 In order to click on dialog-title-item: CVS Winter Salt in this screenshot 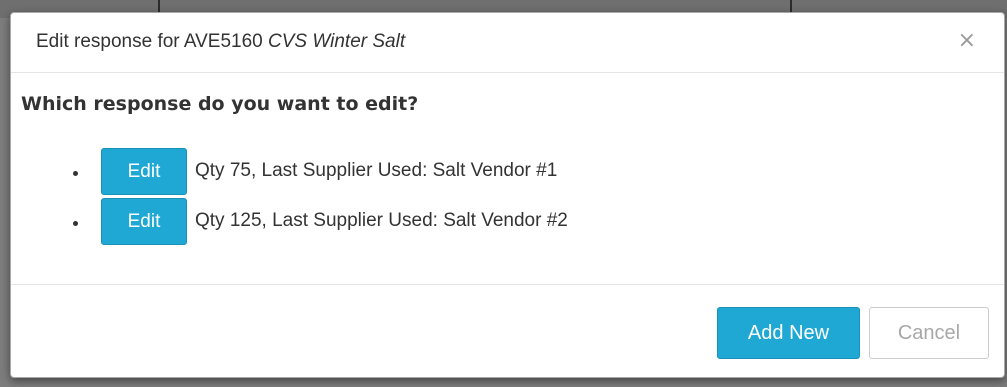, I will do `click(337, 41)`.